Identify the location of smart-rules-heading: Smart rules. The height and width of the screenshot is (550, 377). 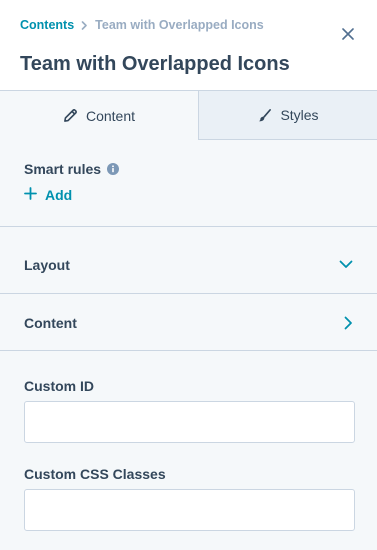
(72, 169).